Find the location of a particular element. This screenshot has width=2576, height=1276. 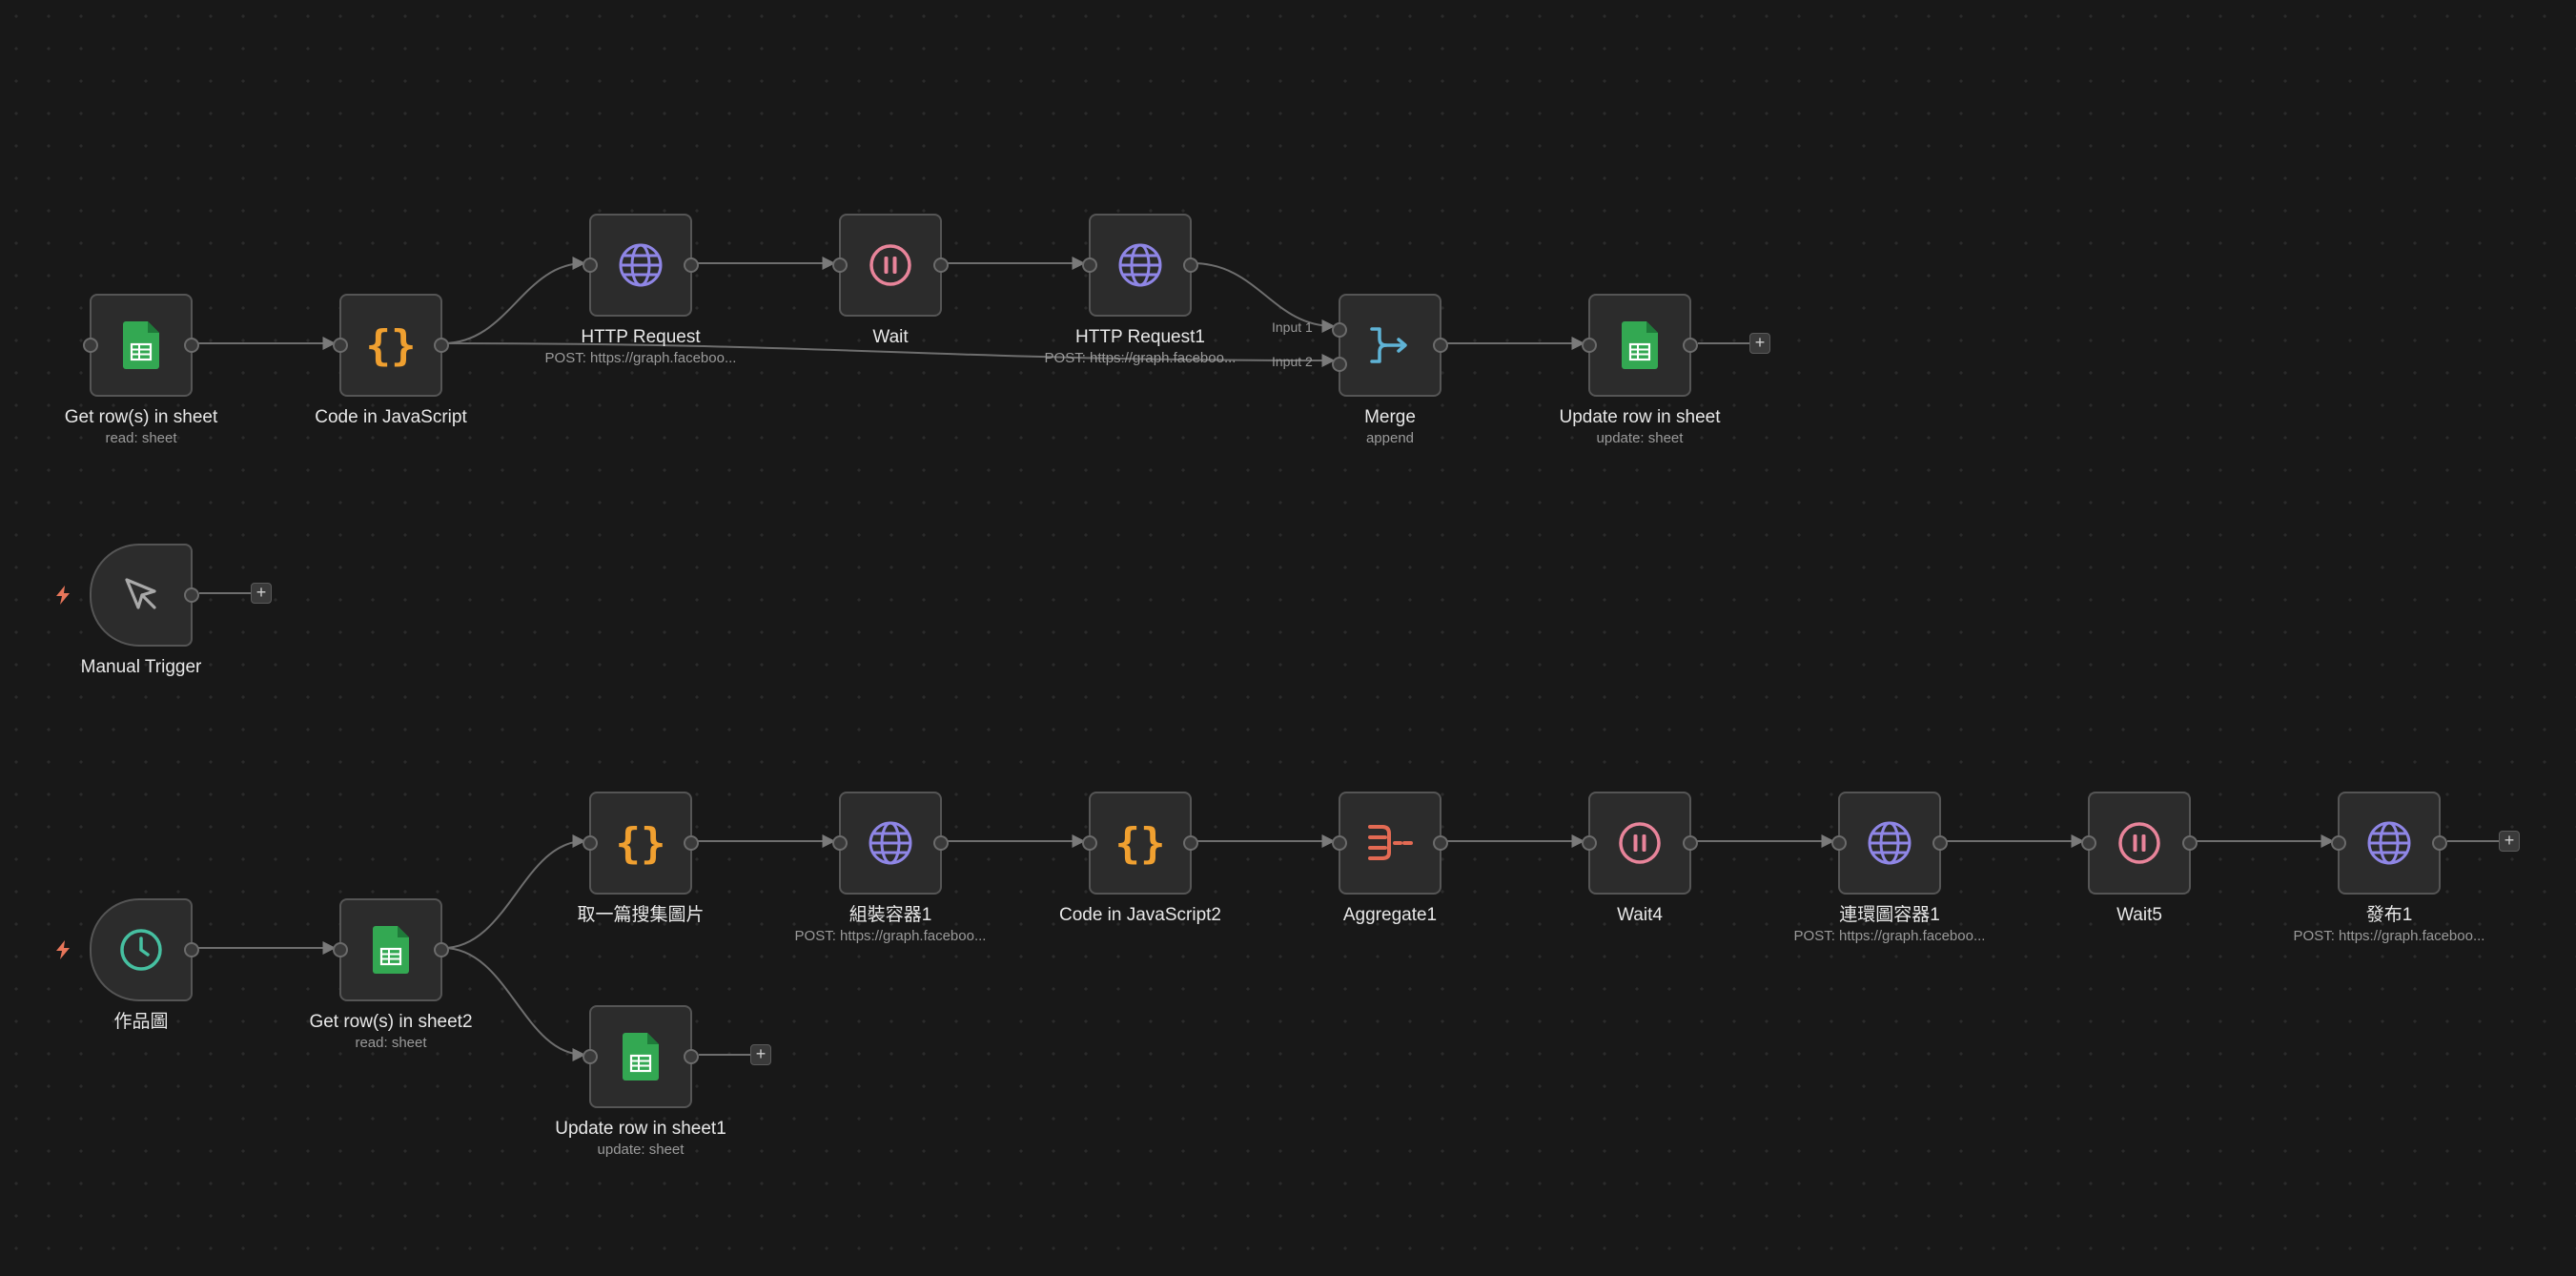

node-label: 連環圖容器1 is located at coordinates (1890, 915).